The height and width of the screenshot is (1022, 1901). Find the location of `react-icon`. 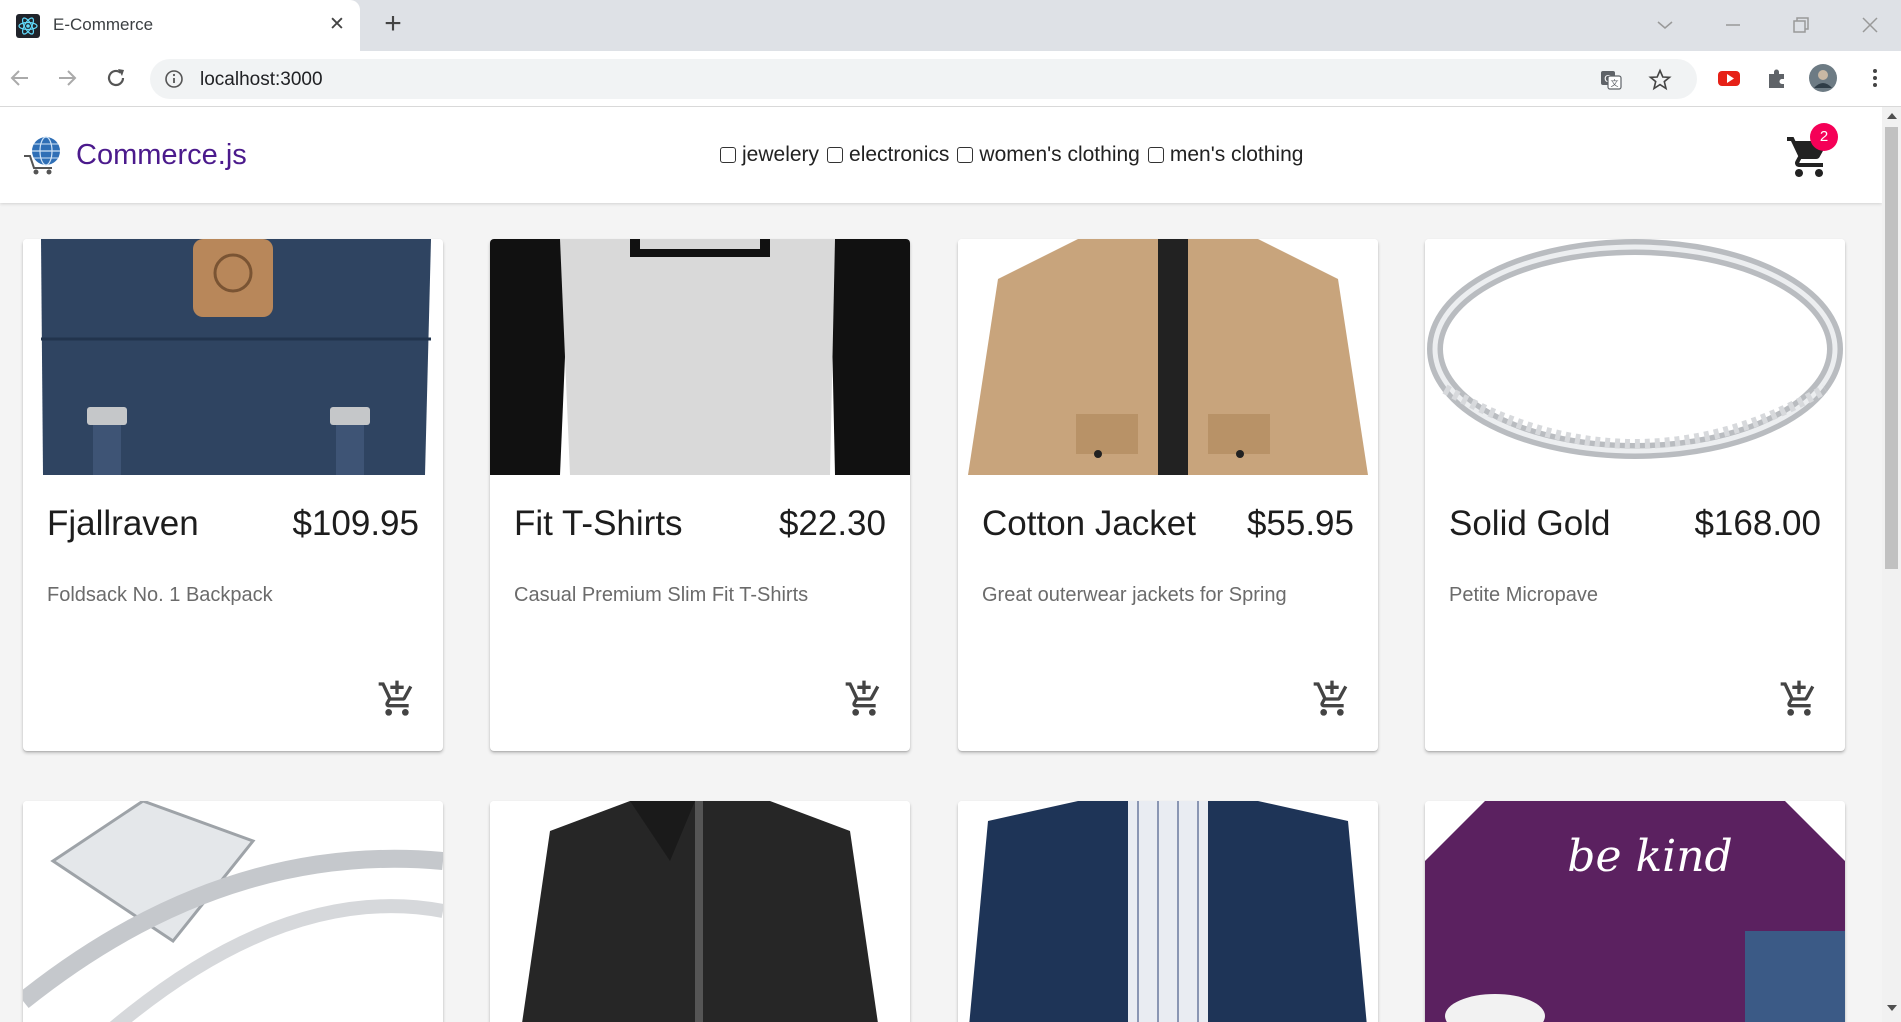

react-icon is located at coordinates (28, 26).